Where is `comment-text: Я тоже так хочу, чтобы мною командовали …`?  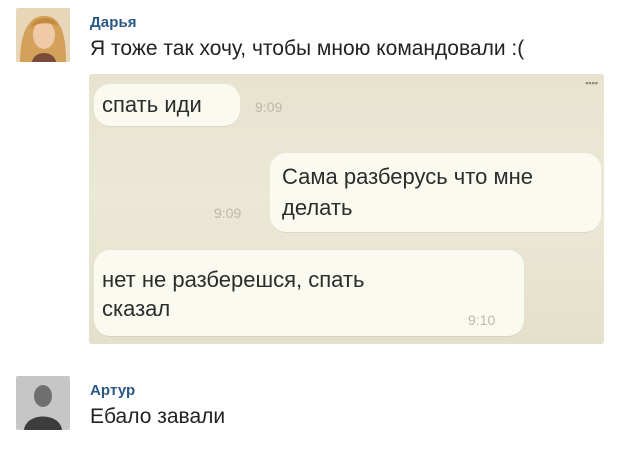 comment-text: Я тоже так хочу, чтобы мною командовали … is located at coordinates (307, 48).